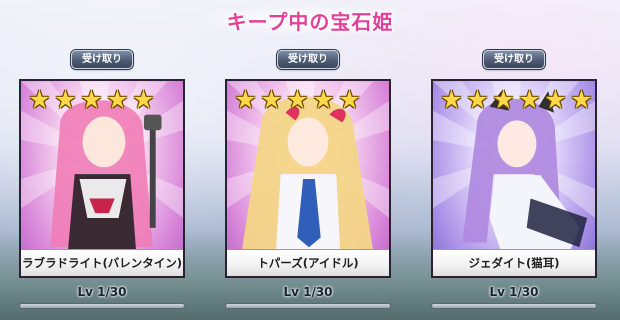 Image resolution: width=620 pixels, height=320 pixels. I want to click on rarity-stars: ★ ★ ★ ★ ★ ★, so click(516, 99).